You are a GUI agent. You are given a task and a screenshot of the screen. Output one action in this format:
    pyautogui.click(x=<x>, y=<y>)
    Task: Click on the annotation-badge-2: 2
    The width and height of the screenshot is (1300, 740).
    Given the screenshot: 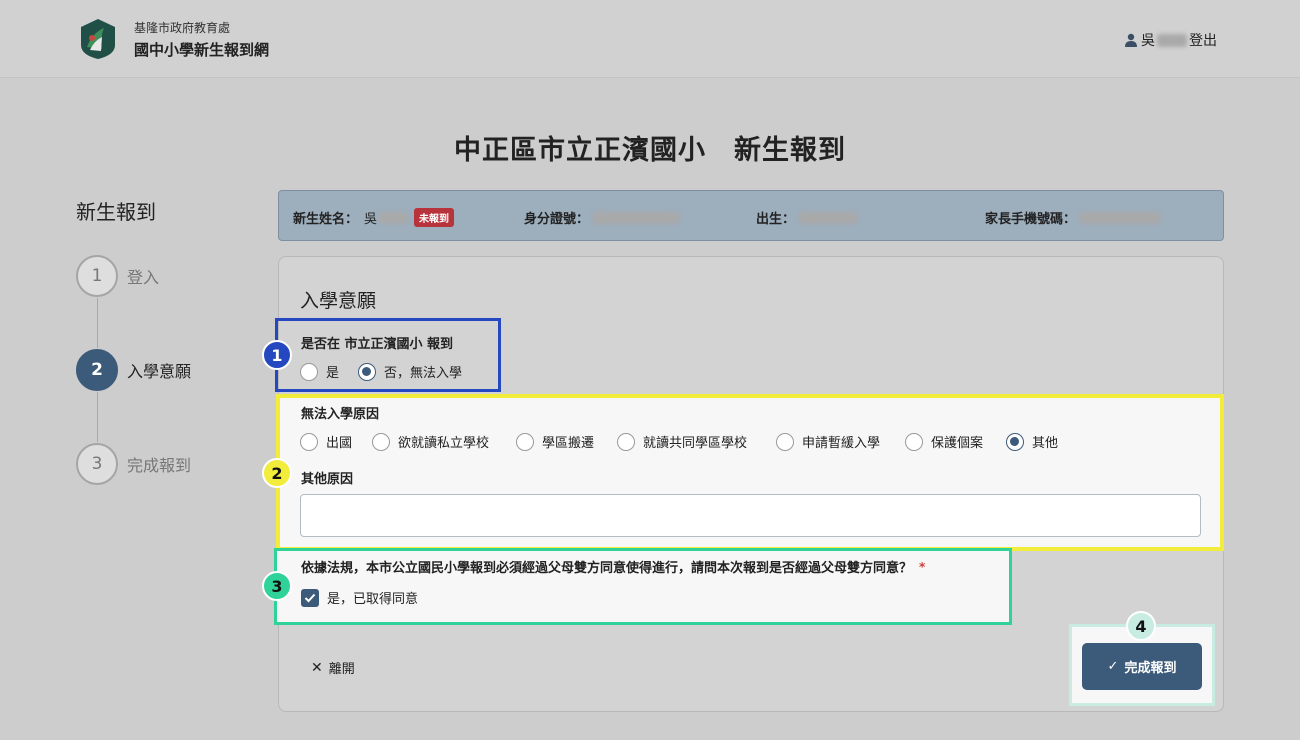 What is the action you would take?
    pyautogui.click(x=277, y=473)
    